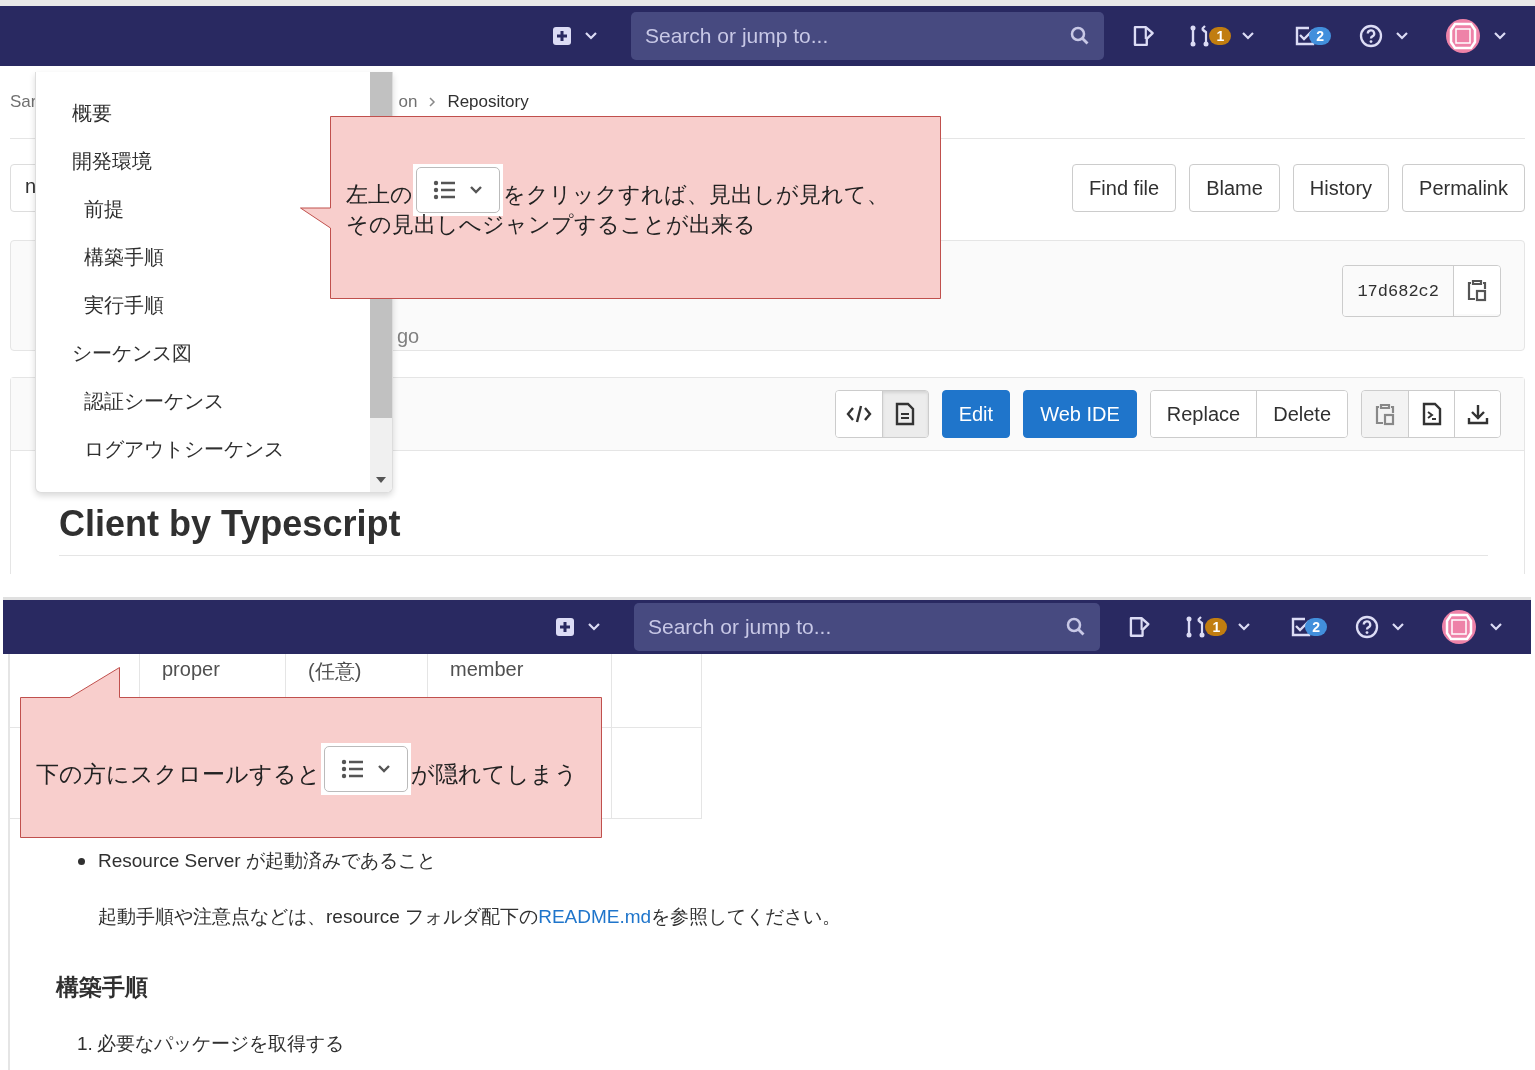  I want to click on section-heading: 構築手順, so click(102, 987).